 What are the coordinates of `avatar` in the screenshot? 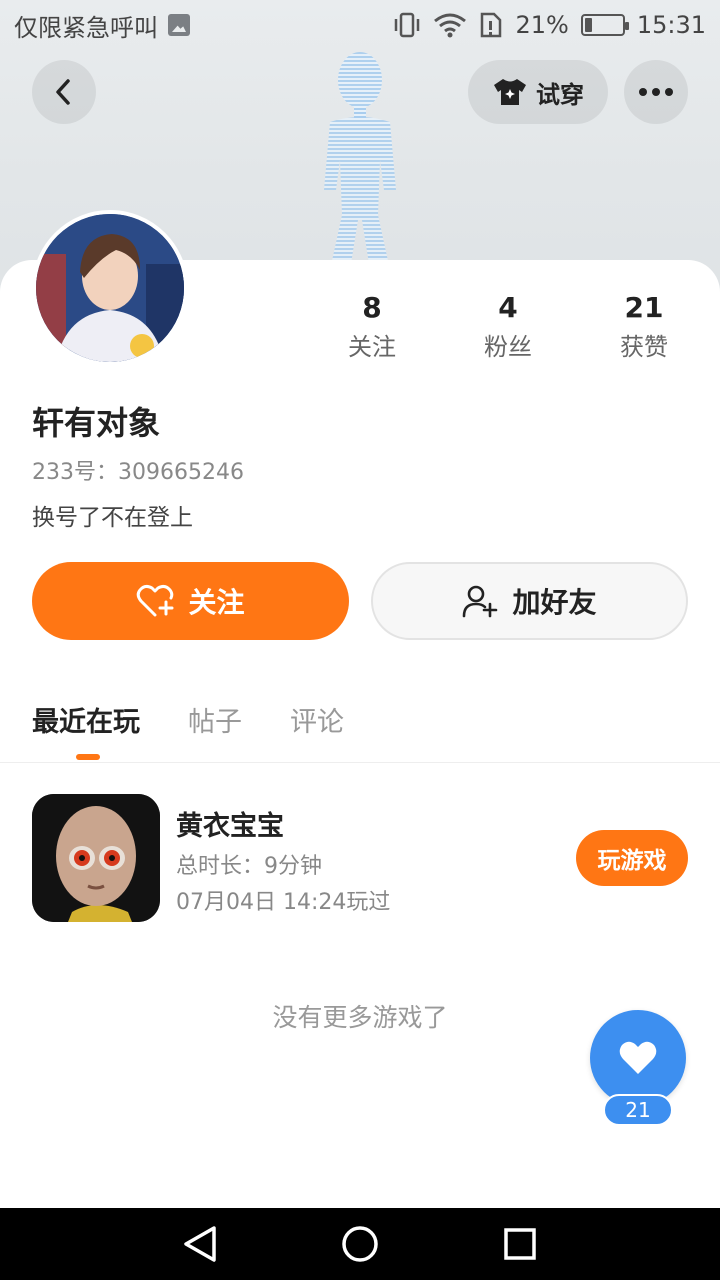 It's located at (110, 288).